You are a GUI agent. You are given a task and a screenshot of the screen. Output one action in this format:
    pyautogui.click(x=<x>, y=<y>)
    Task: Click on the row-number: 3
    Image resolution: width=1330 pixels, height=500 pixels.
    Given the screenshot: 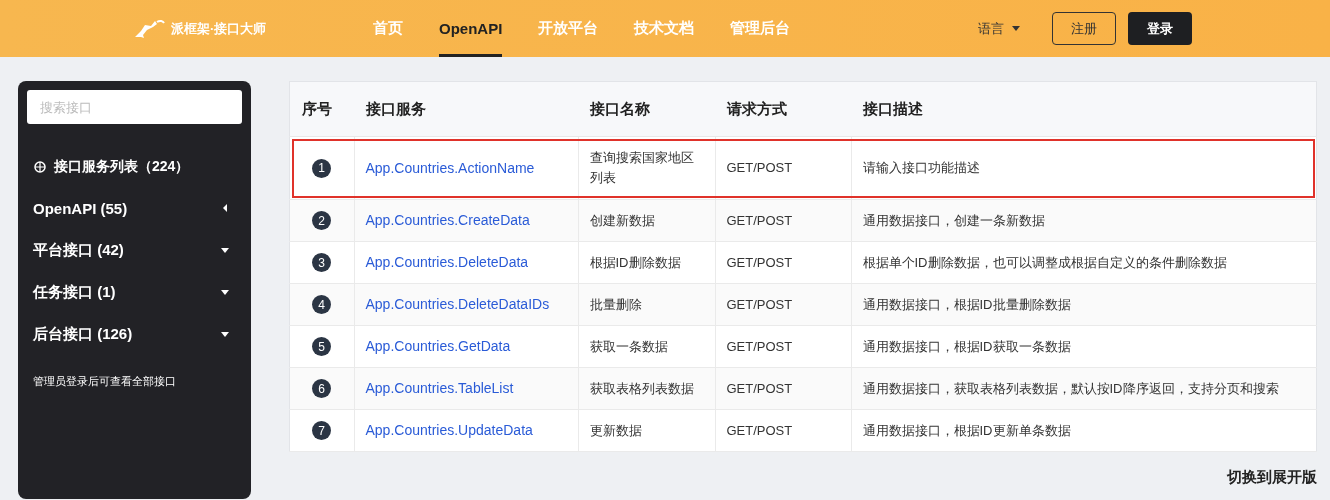 What is the action you would take?
    pyautogui.click(x=321, y=262)
    